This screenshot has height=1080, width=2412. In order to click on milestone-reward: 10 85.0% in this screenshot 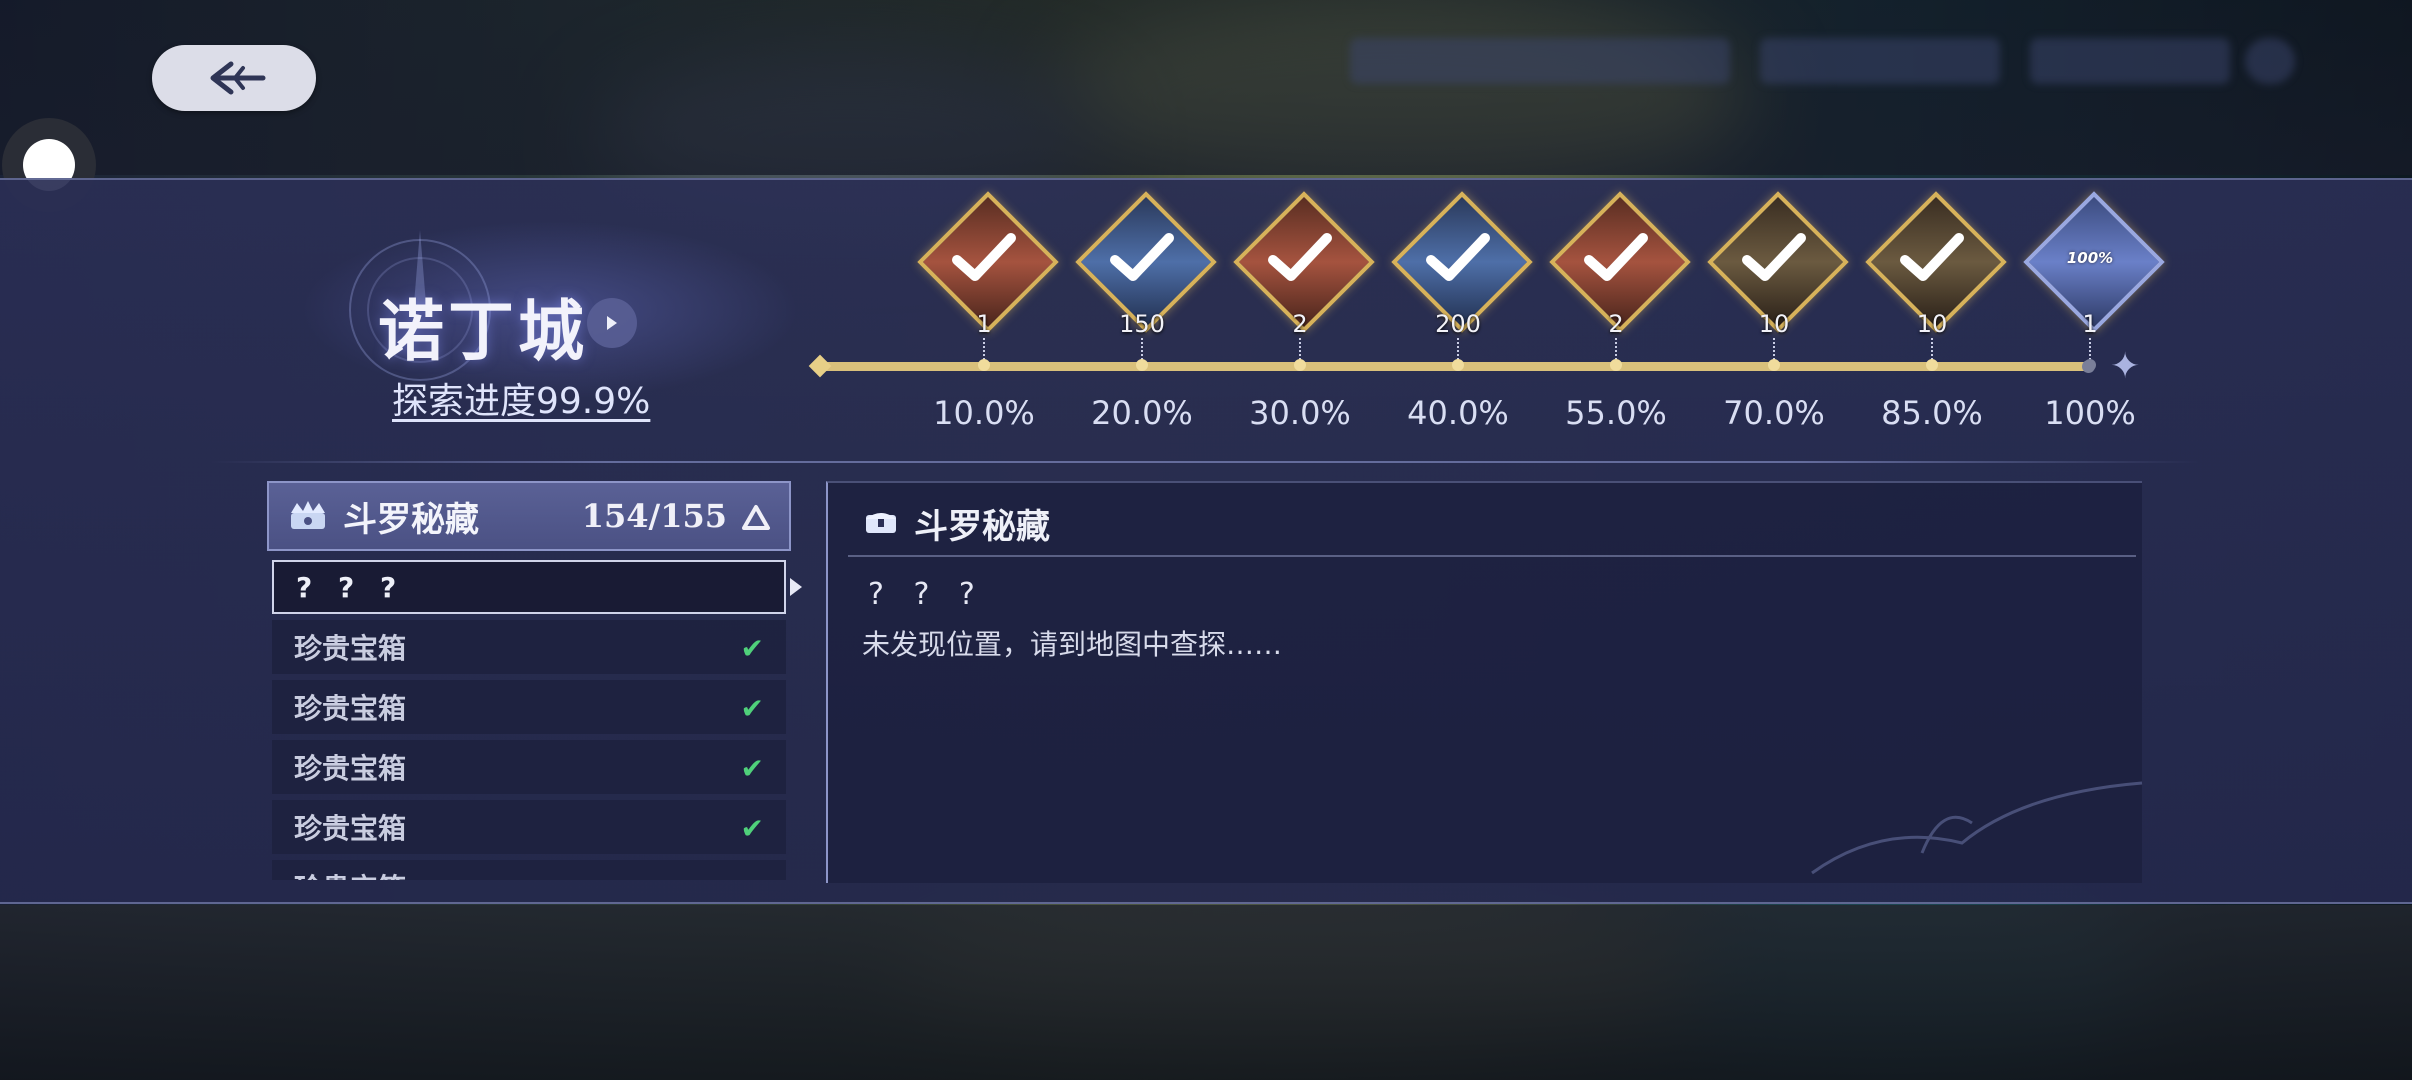, I will do `click(1935, 326)`.